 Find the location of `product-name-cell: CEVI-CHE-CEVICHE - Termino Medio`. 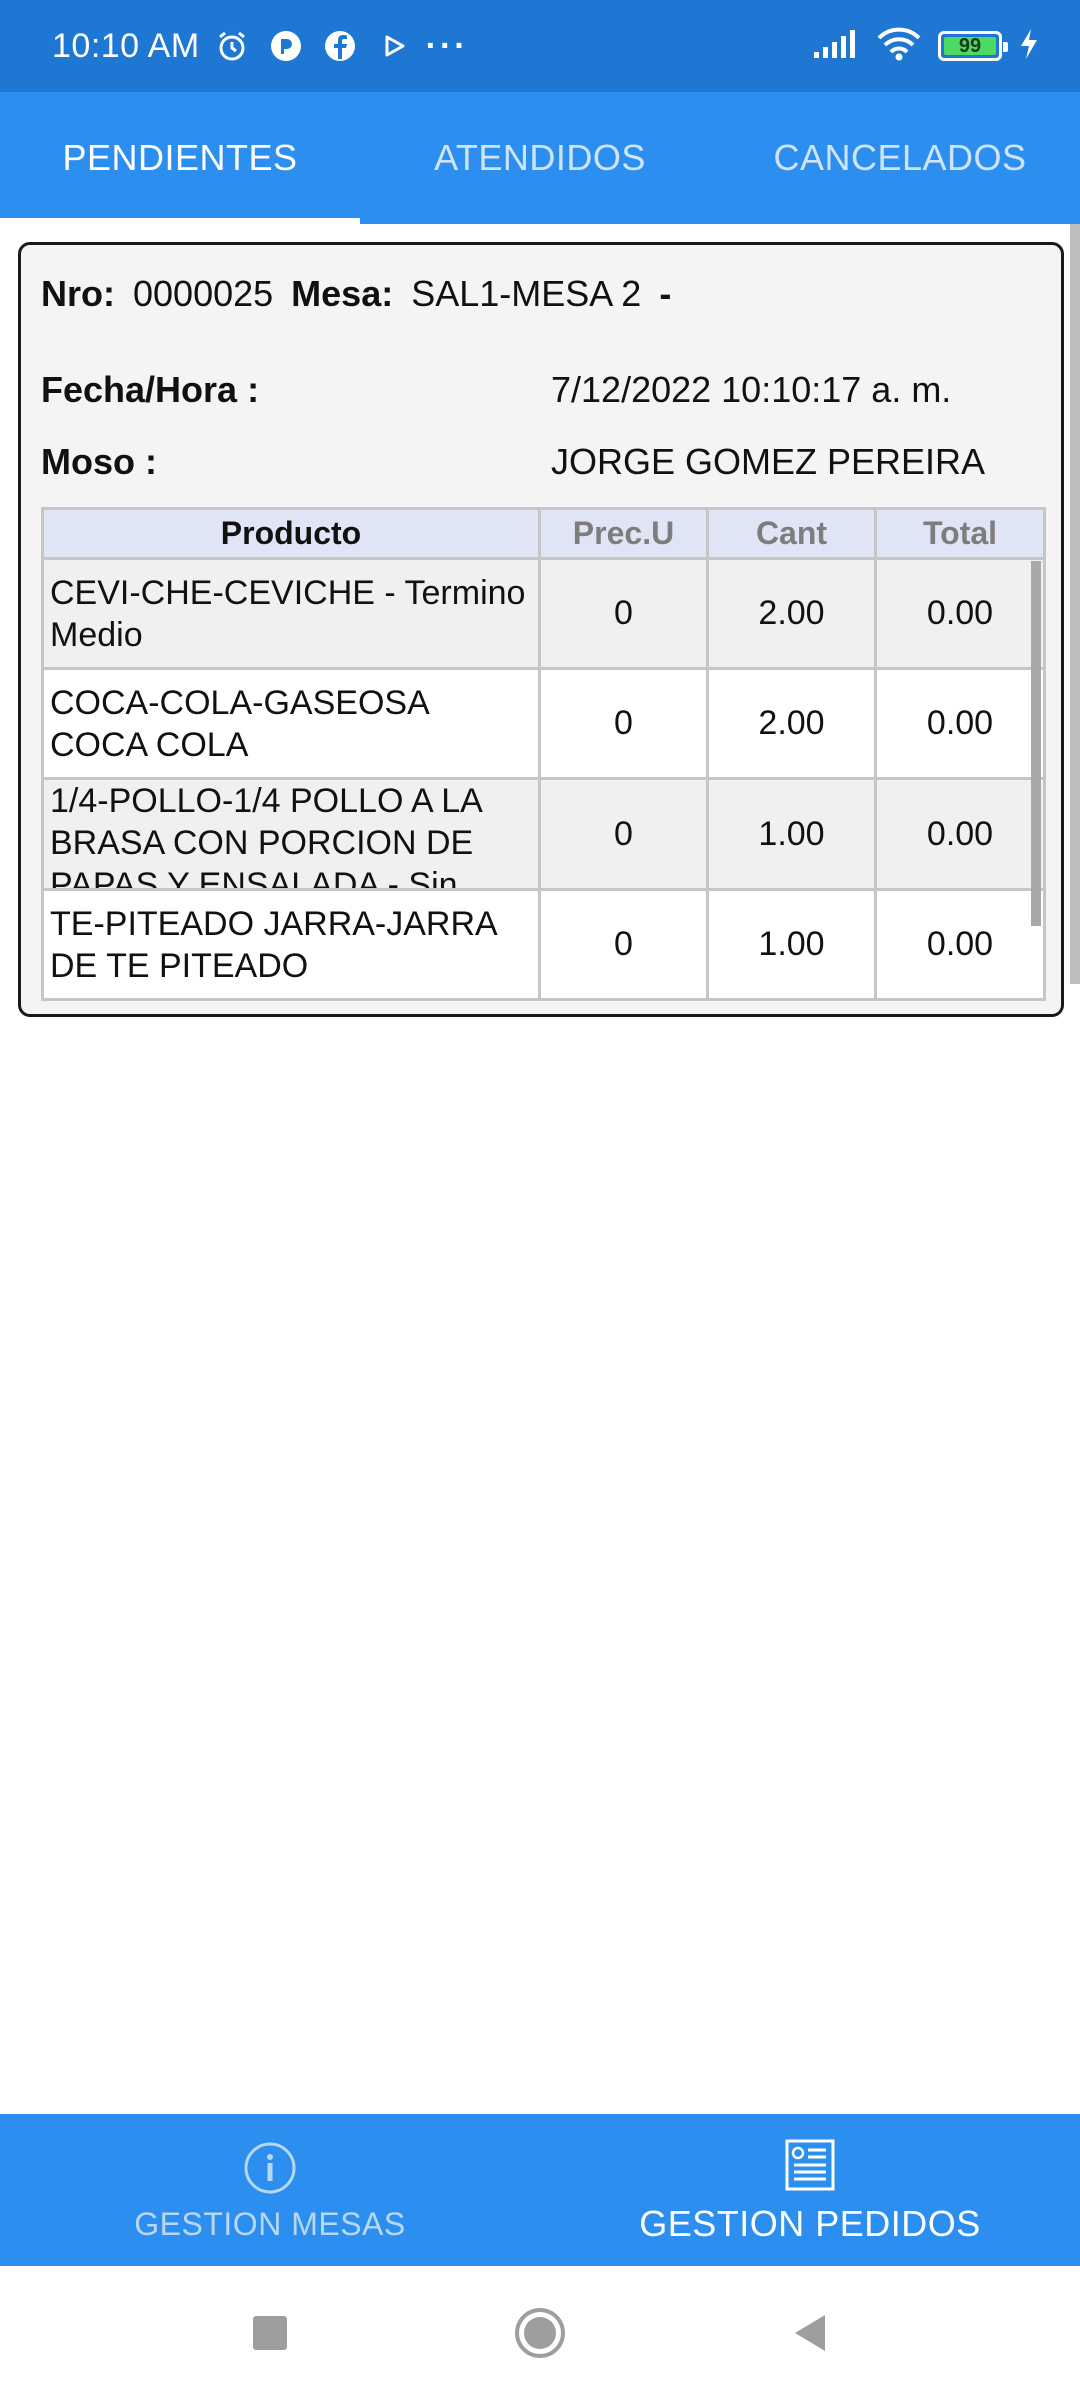

product-name-cell: CEVI-CHE-CEVICHE - Termino Medio is located at coordinates (291, 613).